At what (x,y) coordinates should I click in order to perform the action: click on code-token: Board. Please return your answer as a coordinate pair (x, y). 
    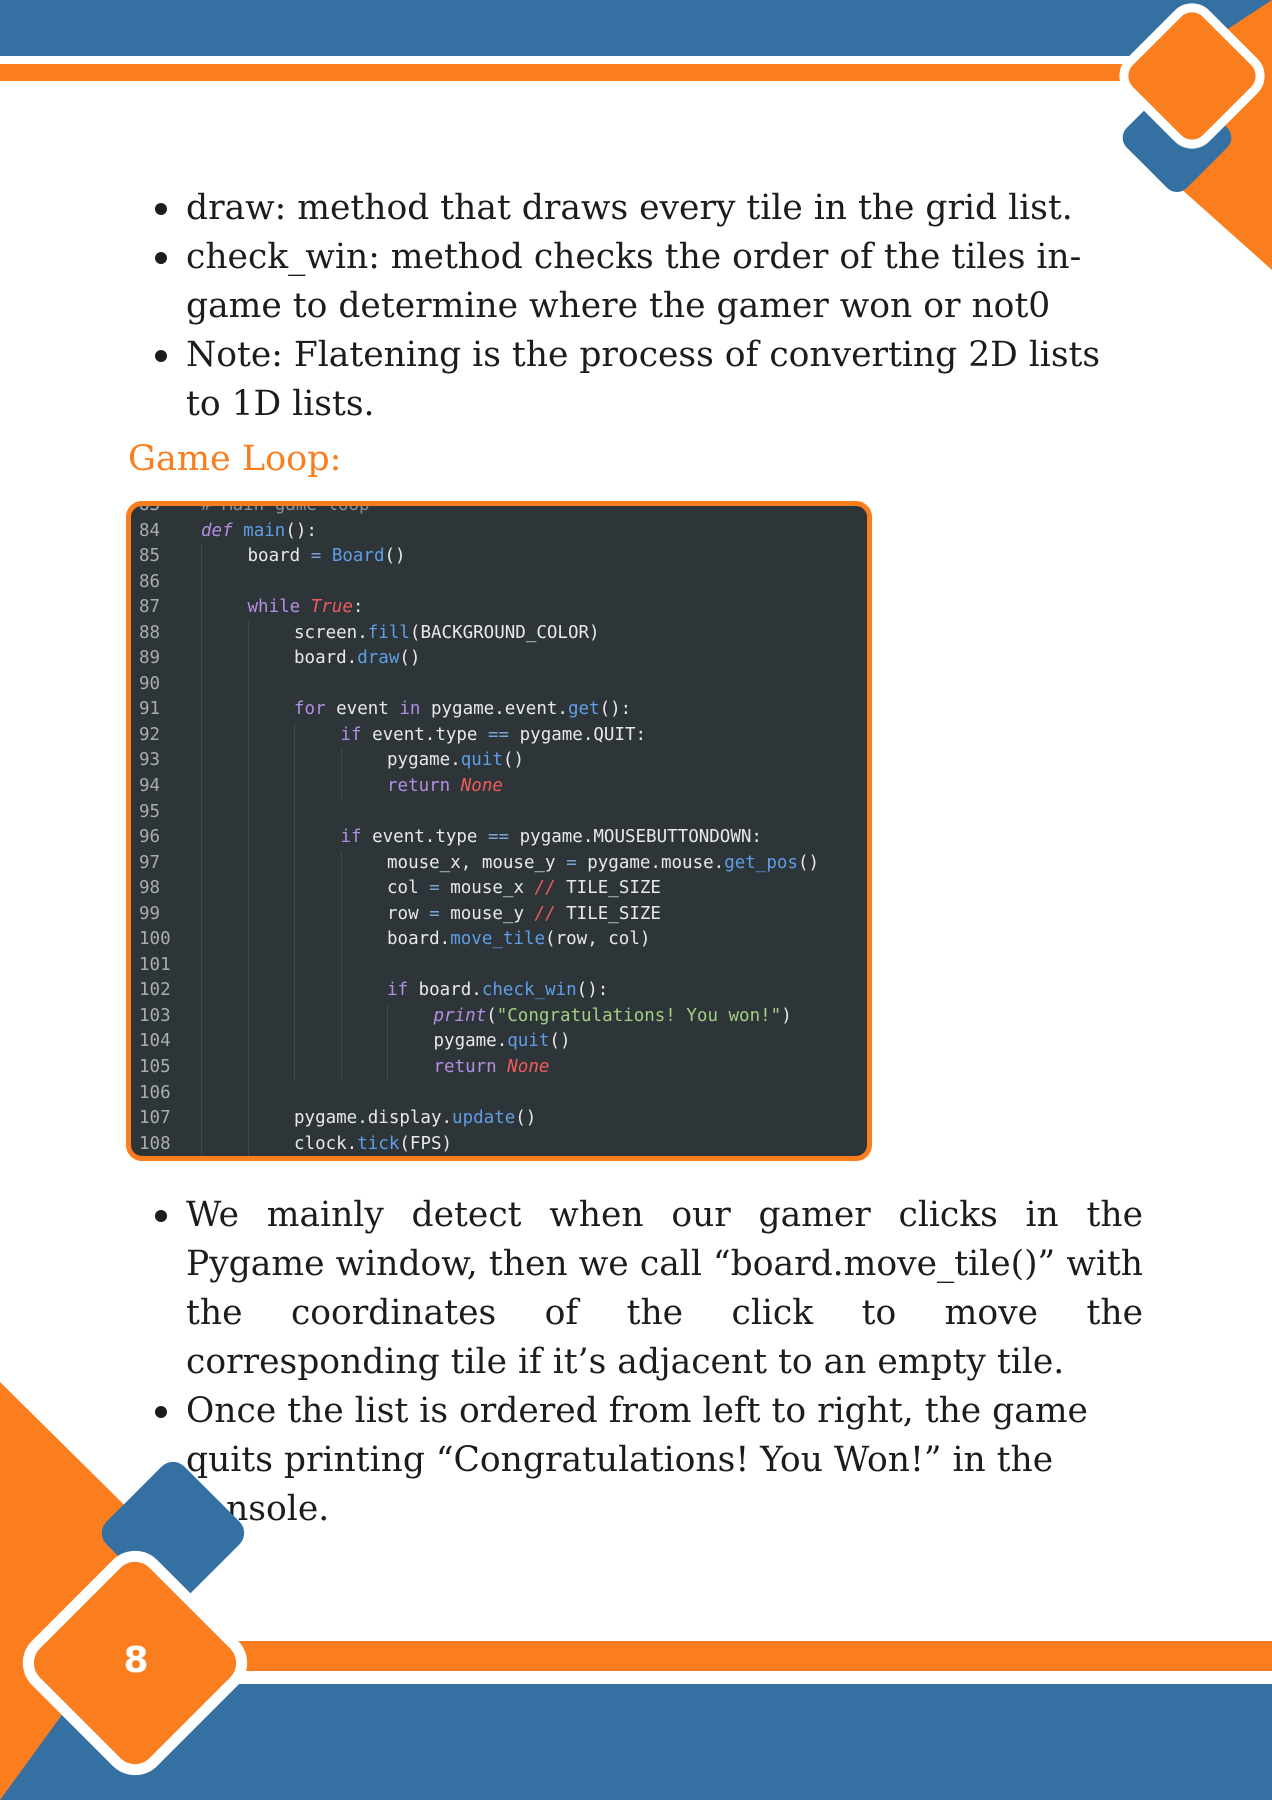
    Looking at the image, I should click on (358, 556).